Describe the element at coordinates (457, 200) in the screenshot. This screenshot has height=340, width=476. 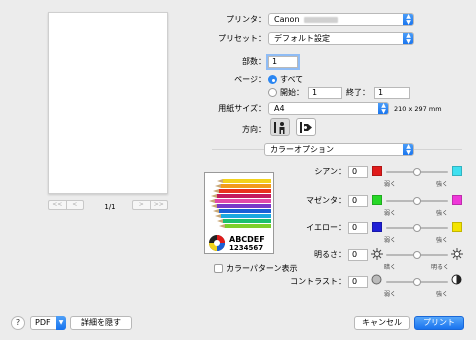
I see `magenta-high-swatch` at that location.